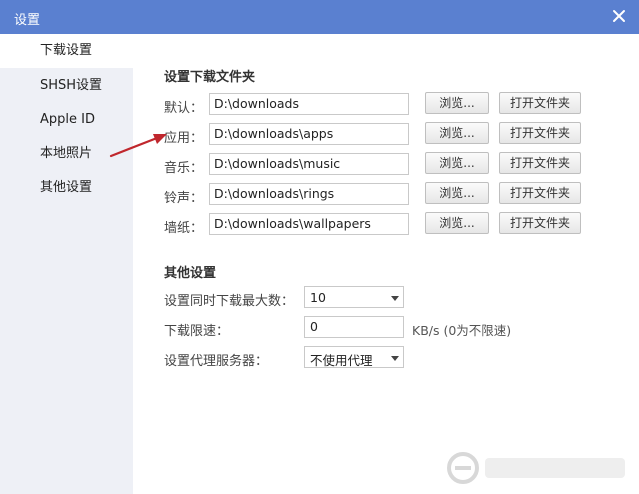  Describe the element at coordinates (540, 103) in the screenshot. I see `default-open-folder-button: 打开文件夹` at that location.